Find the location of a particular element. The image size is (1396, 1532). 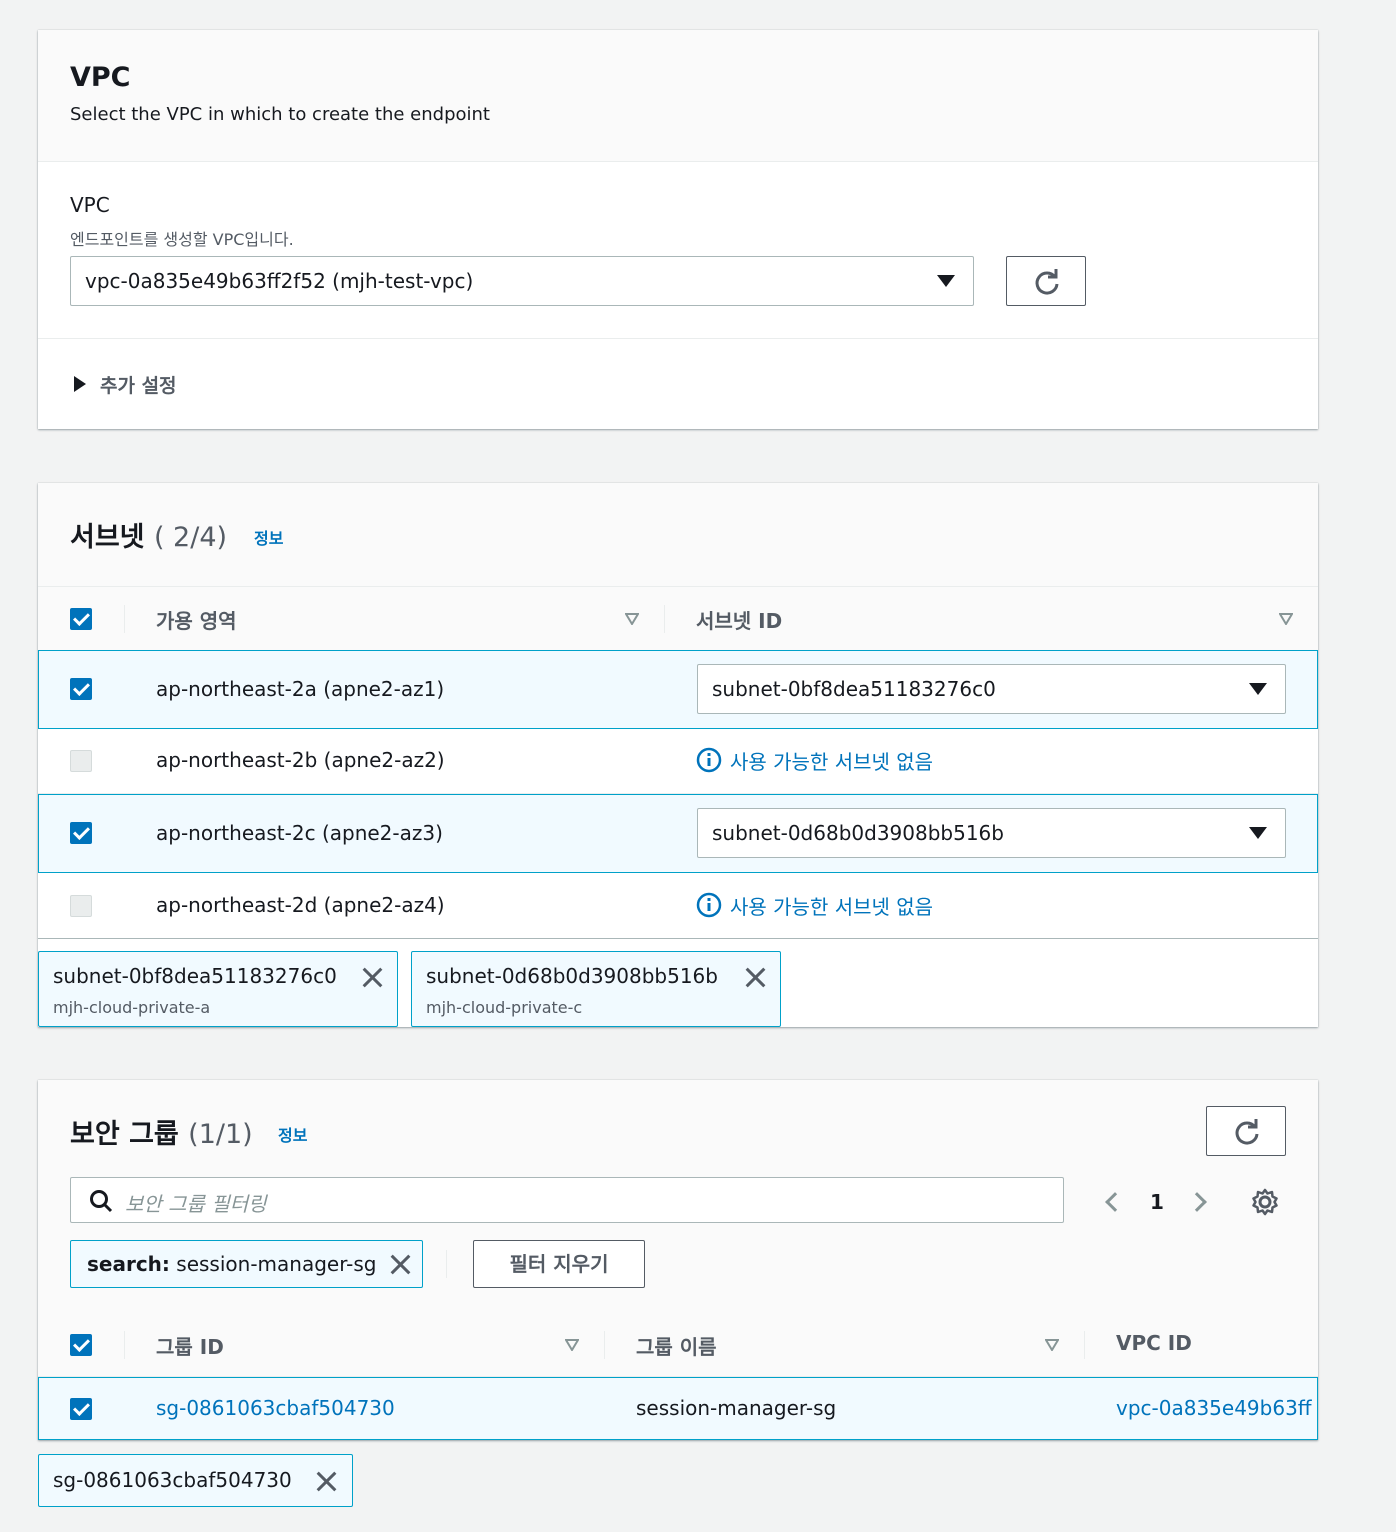

column-header-az: 가용 영역 is located at coordinates (196, 619).